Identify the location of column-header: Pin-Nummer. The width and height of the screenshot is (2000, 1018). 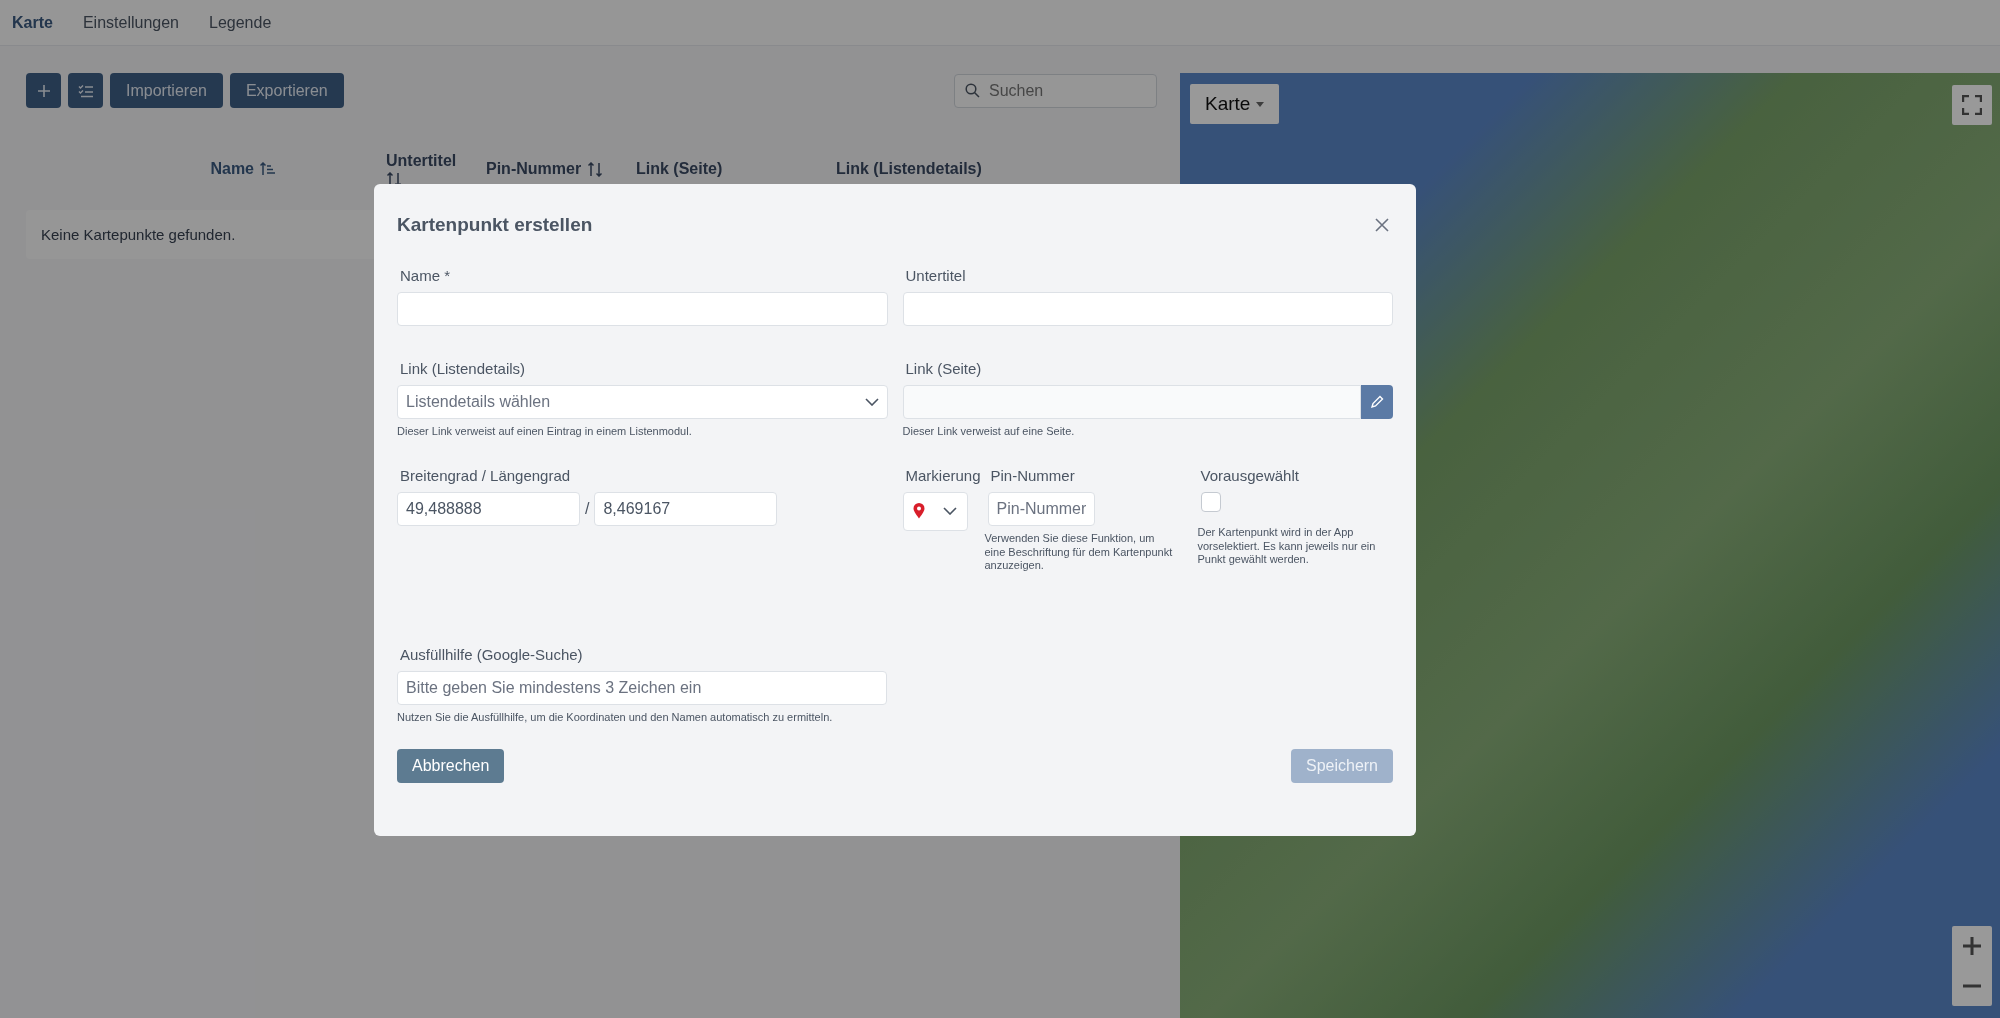
(534, 169).